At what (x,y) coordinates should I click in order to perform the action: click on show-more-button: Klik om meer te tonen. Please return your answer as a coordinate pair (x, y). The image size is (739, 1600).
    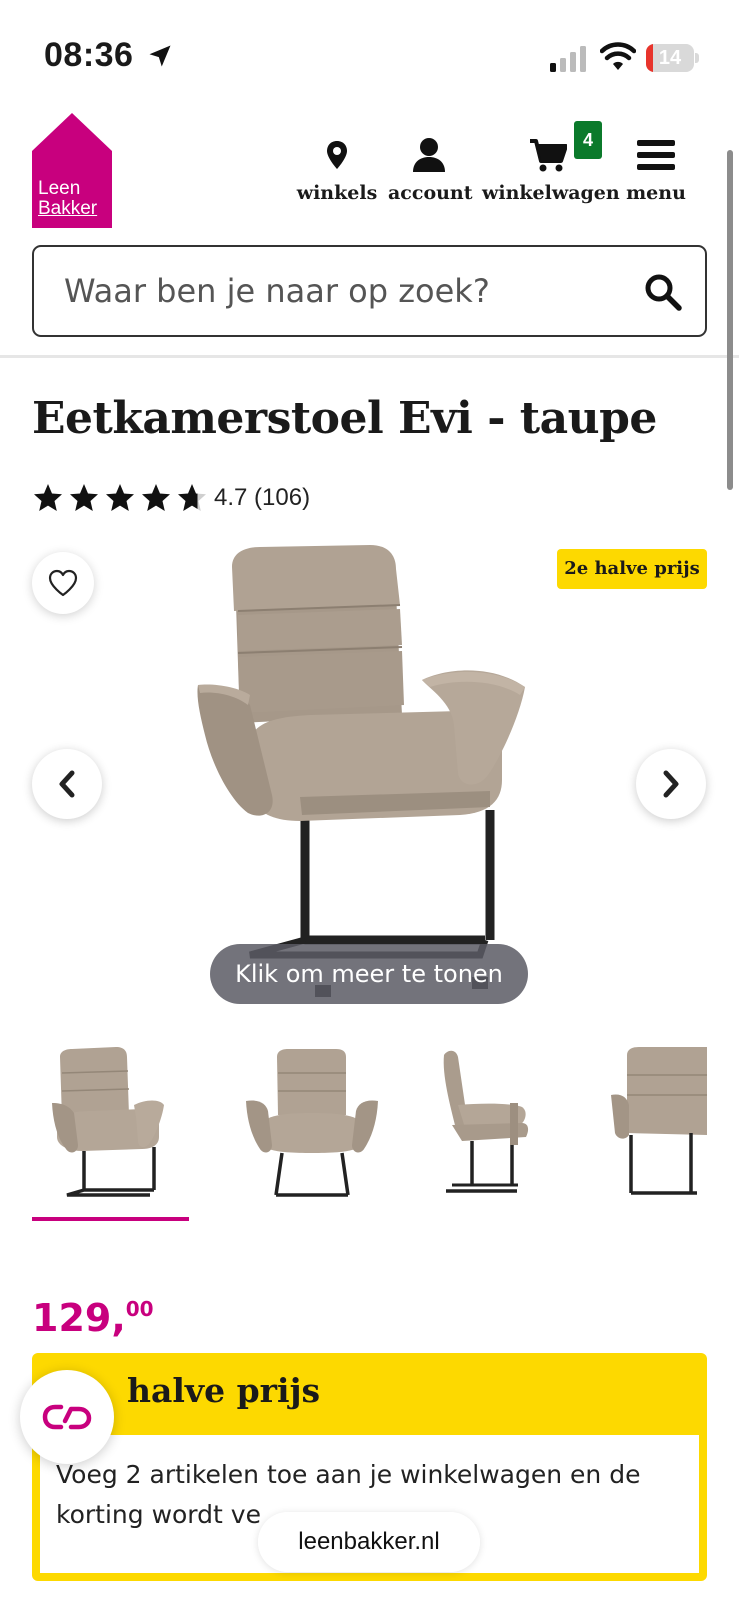
    Looking at the image, I should click on (369, 974).